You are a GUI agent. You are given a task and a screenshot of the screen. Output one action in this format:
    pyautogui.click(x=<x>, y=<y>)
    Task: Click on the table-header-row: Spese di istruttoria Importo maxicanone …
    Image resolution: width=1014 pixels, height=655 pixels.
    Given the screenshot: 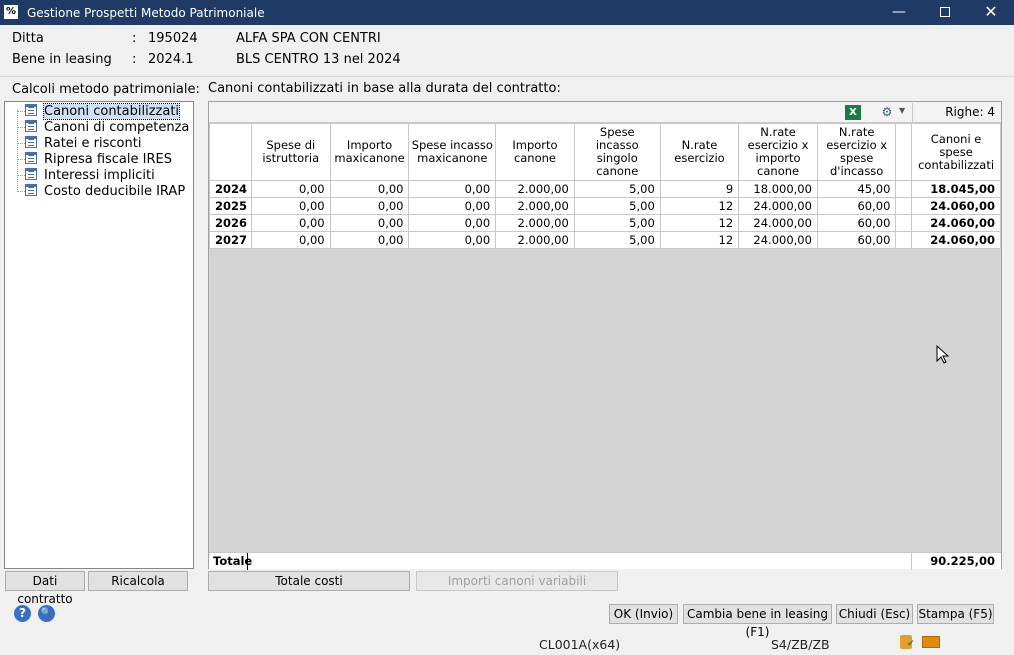 What is the action you would take?
    pyautogui.click(x=604, y=152)
    